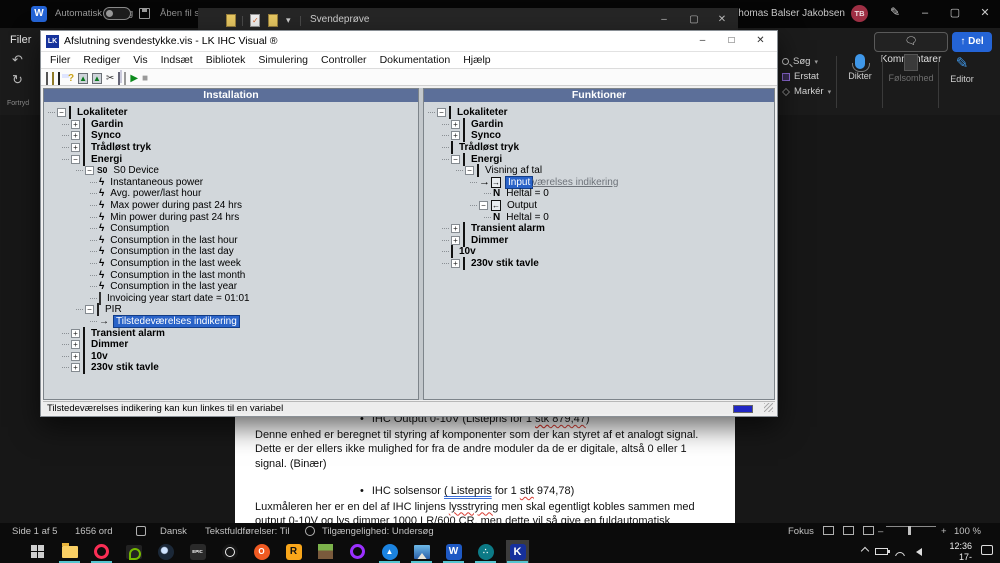 This screenshot has height=563, width=1000. What do you see at coordinates (231, 171) in the screenshot?
I see `installation-node-s0-device: − S0 S0 Device` at bounding box center [231, 171].